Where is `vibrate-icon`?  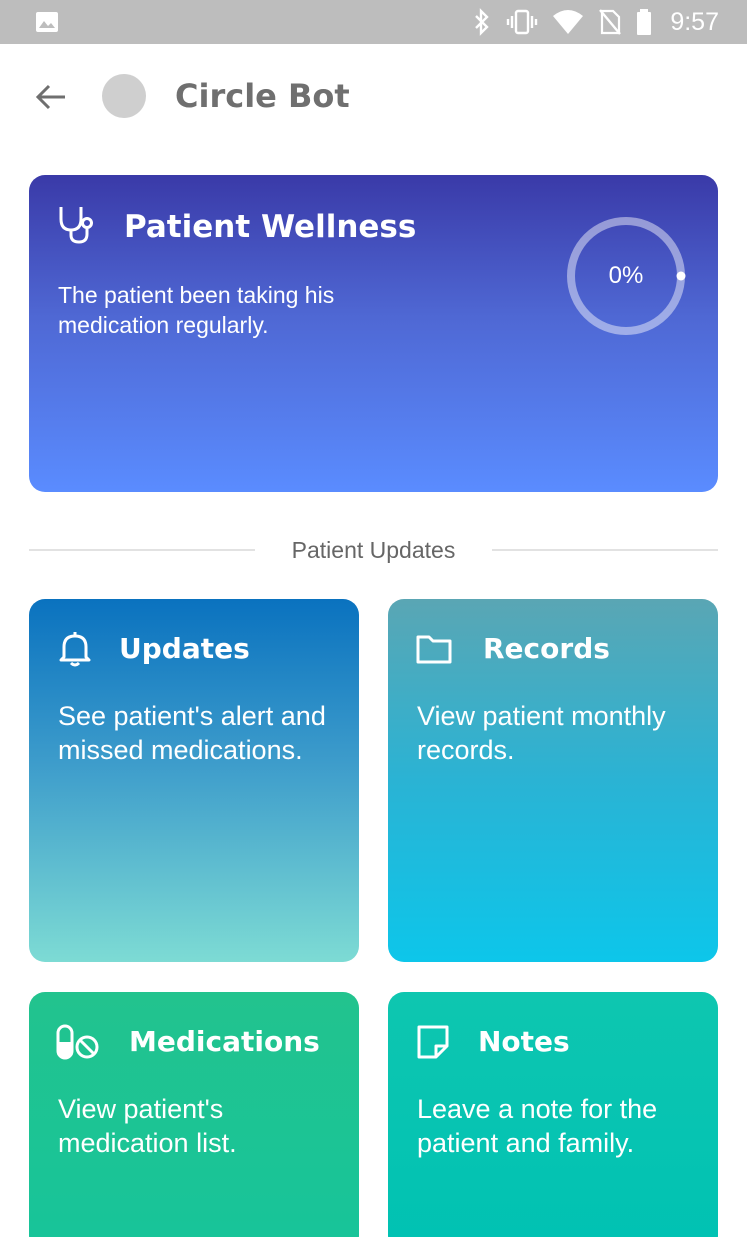 vibrate-icon is located at coordinates (522, 22).